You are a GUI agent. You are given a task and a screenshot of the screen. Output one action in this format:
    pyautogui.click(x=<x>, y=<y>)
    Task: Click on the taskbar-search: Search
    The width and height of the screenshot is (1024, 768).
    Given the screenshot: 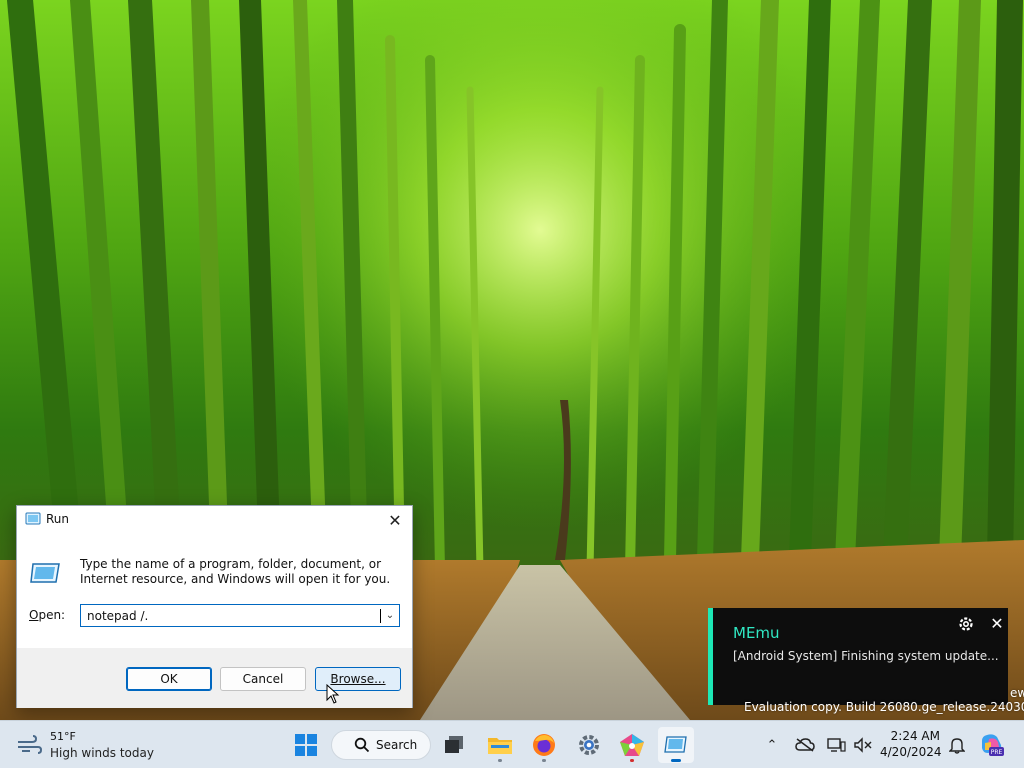 What is the action you would take?
    pyautogui.click(x=381, y=745)
    